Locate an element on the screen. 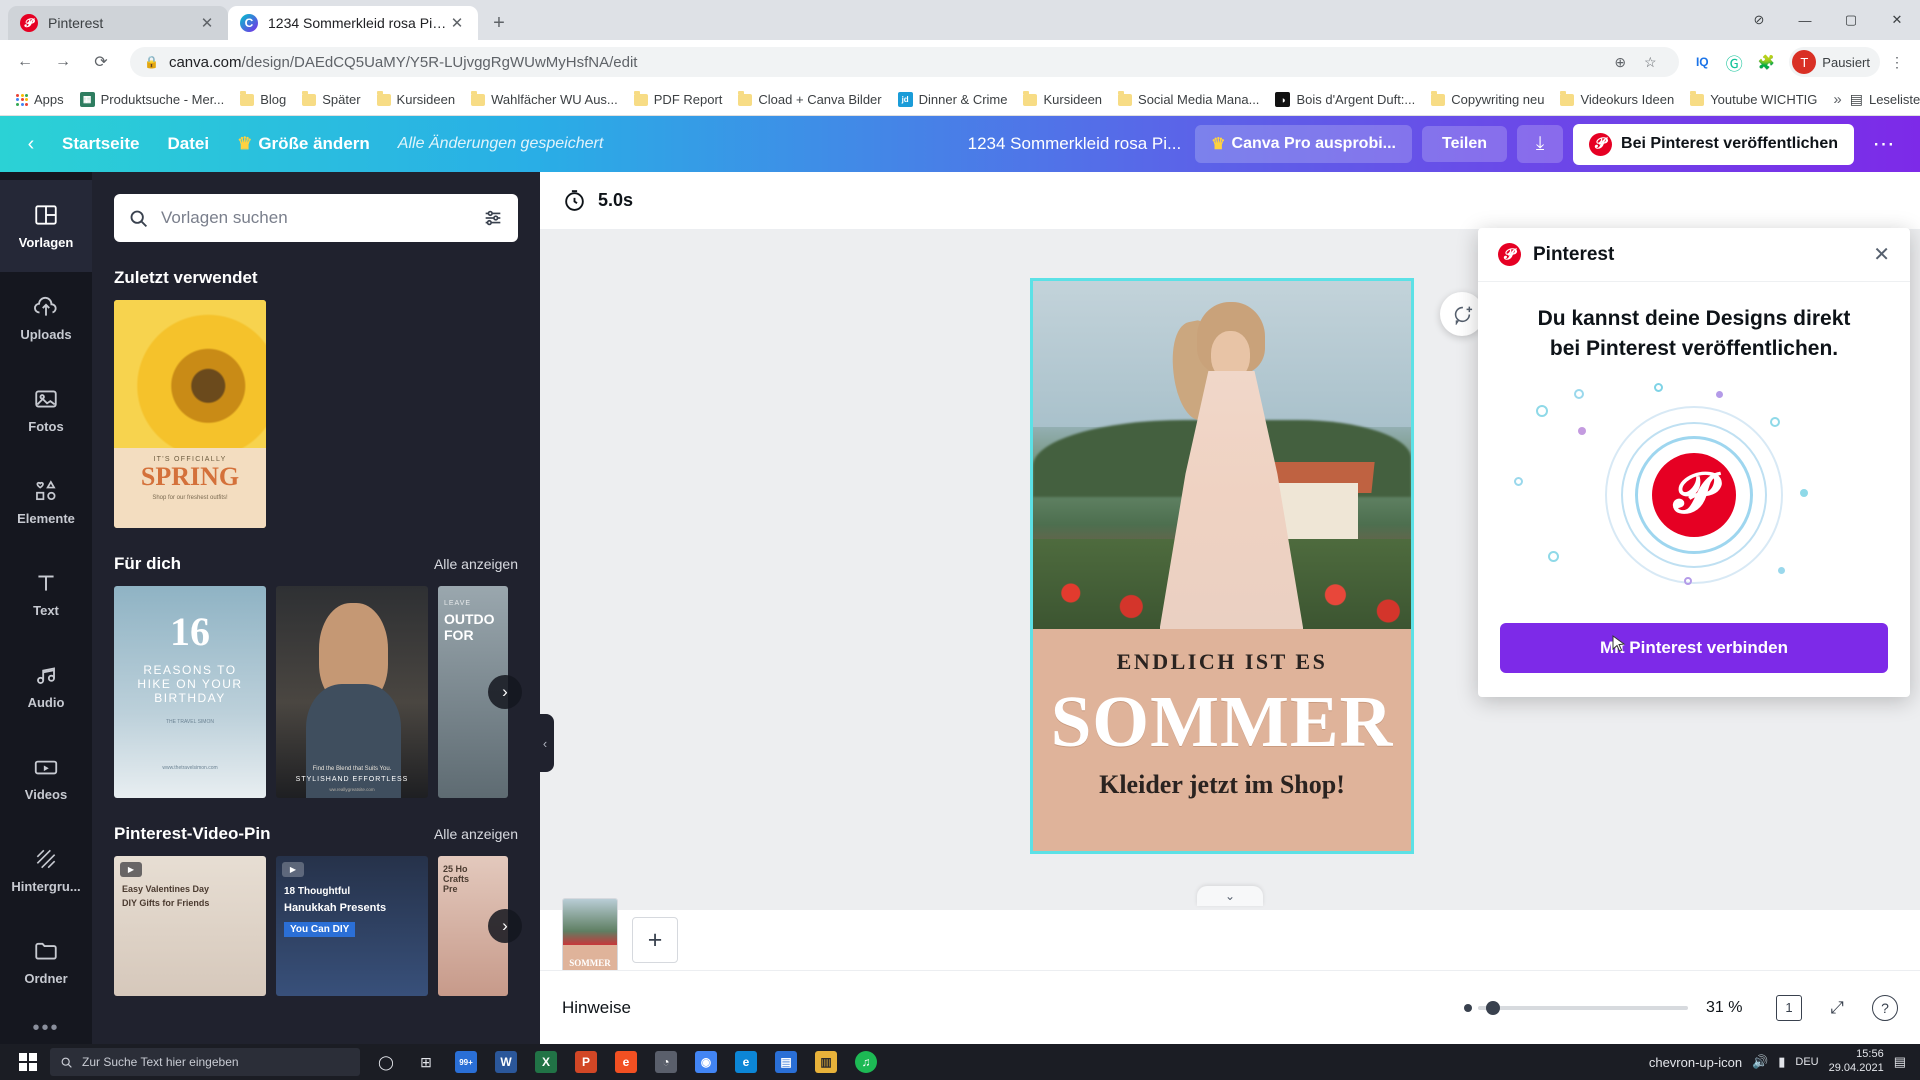 The height and width of the screenshot is (1080, 1920). search-input: Vorlagen suchen is located at coordinates (316, 218).